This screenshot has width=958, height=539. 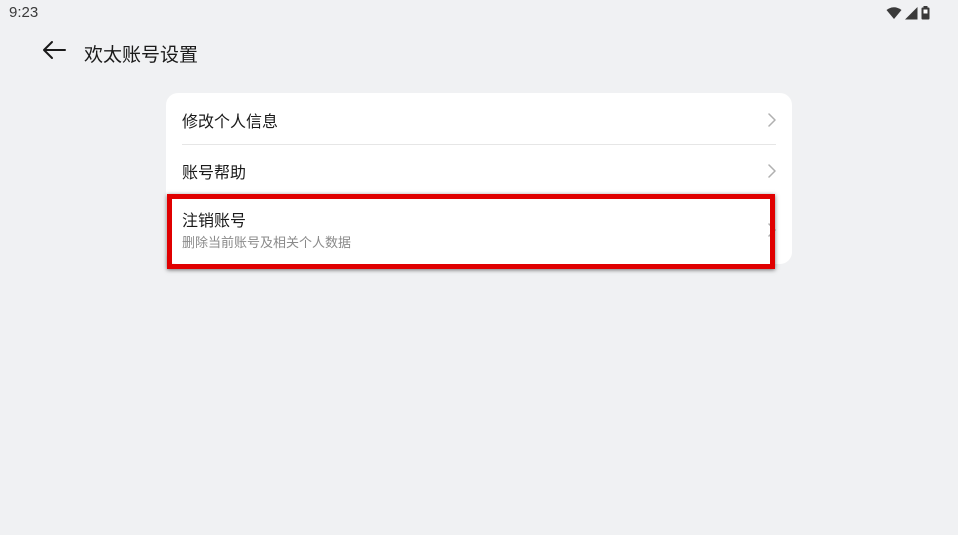 I want to click on status-icons, so click(x=908, y=14).